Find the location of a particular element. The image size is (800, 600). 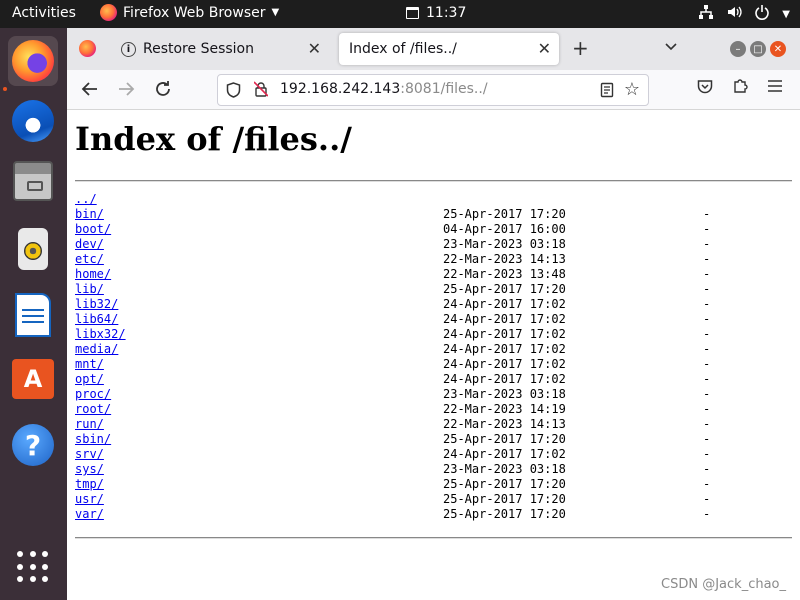

watermark: CSDN @Jack_chao_ is located at coordinates (723, 584).